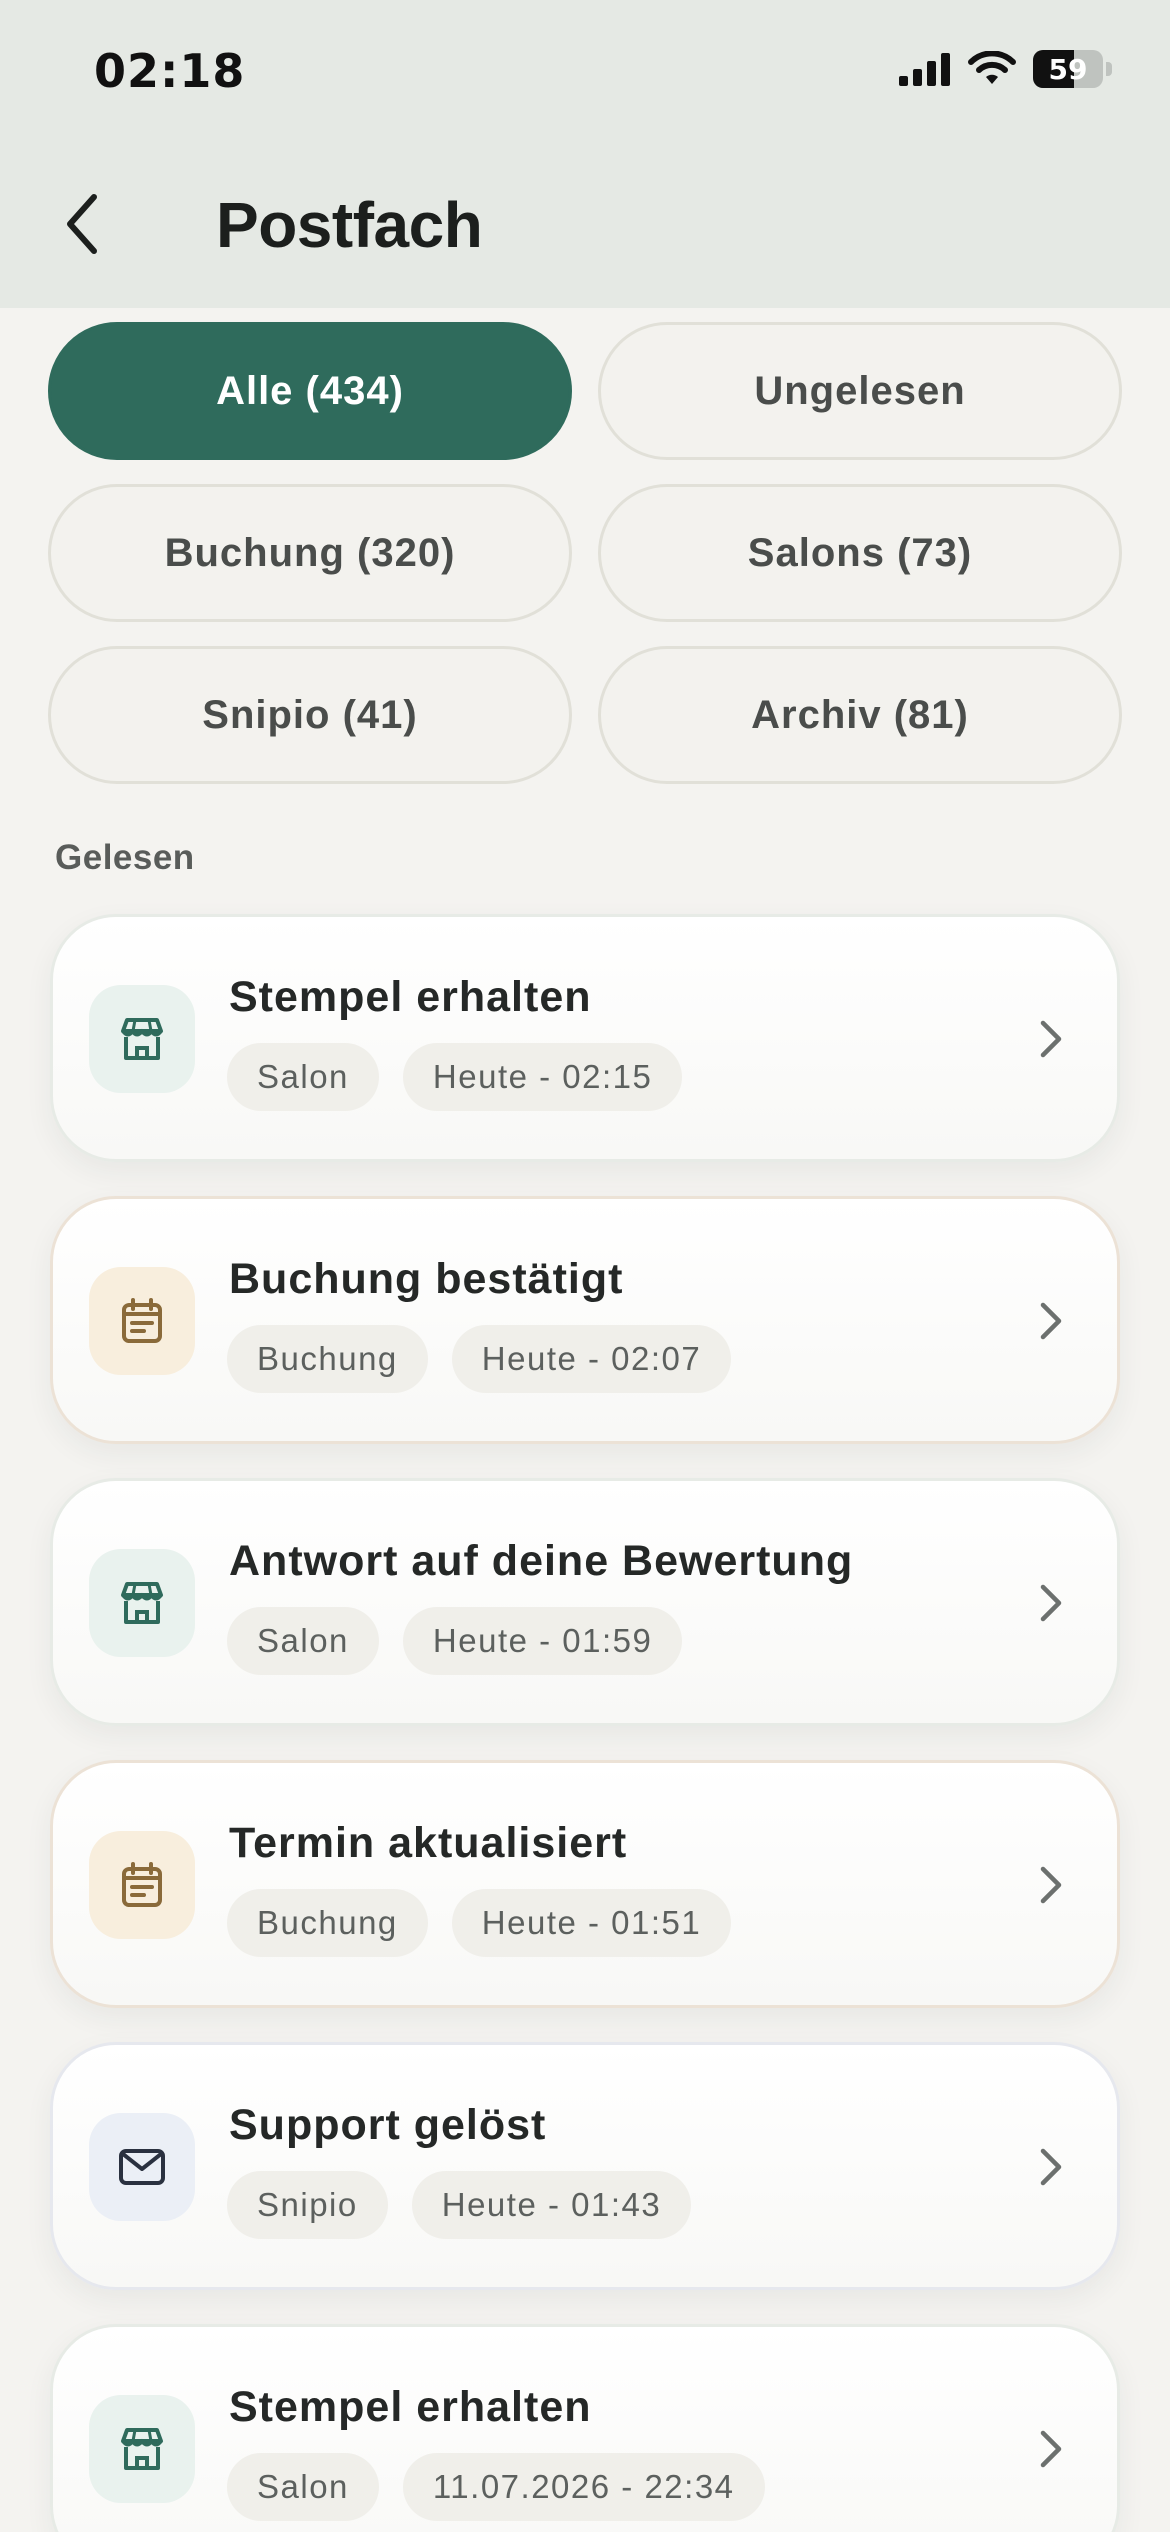 Image resolution: width=1170 pixels, height=2532 pixels. I want to click on category-badge: Snipio, so click(307, 2205).